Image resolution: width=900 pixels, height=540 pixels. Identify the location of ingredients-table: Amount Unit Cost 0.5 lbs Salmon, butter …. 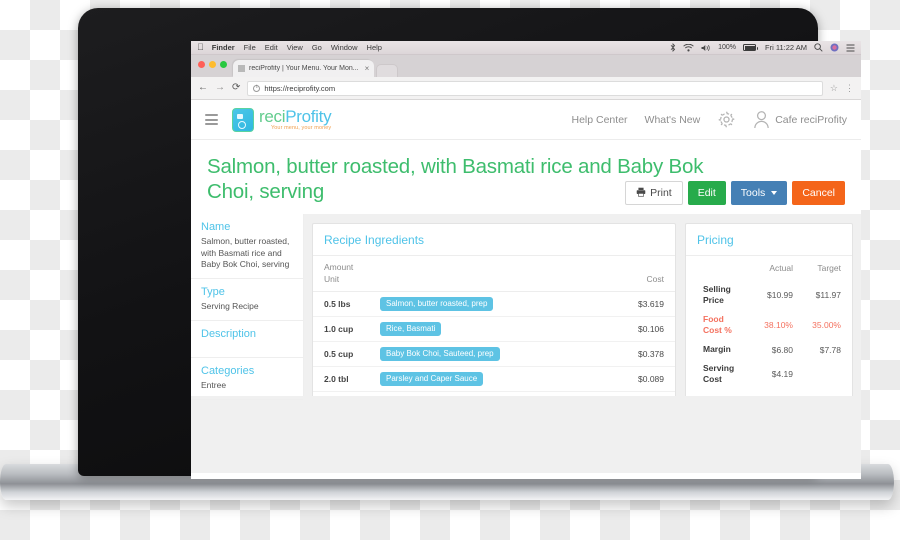
(494, 326).